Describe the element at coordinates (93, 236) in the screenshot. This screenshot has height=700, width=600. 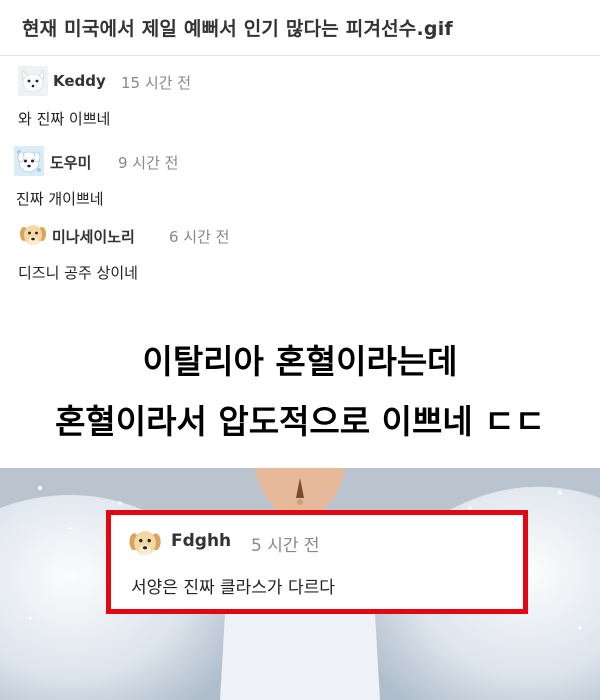
I see `comment-author: 미나세이노리` at that location.